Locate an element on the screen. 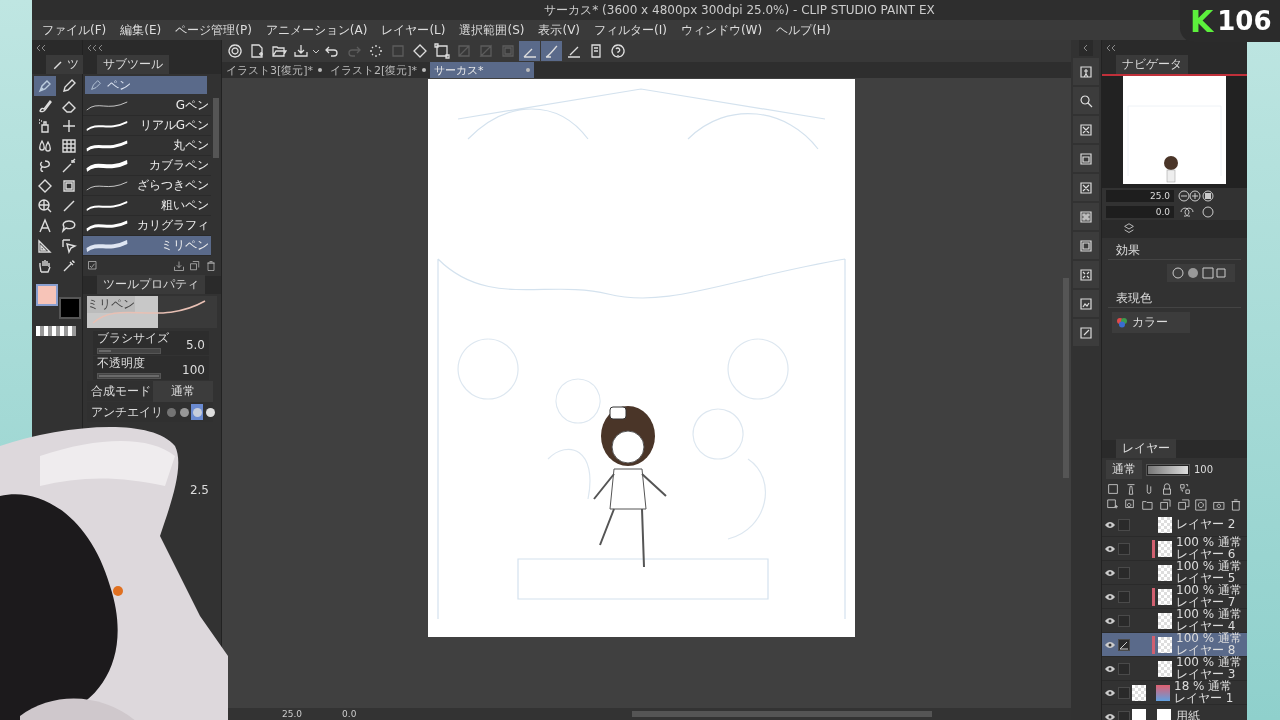 This screenshot has height=720, width=1280. document-tab: サーカス* is located at coordinates (482, 70).